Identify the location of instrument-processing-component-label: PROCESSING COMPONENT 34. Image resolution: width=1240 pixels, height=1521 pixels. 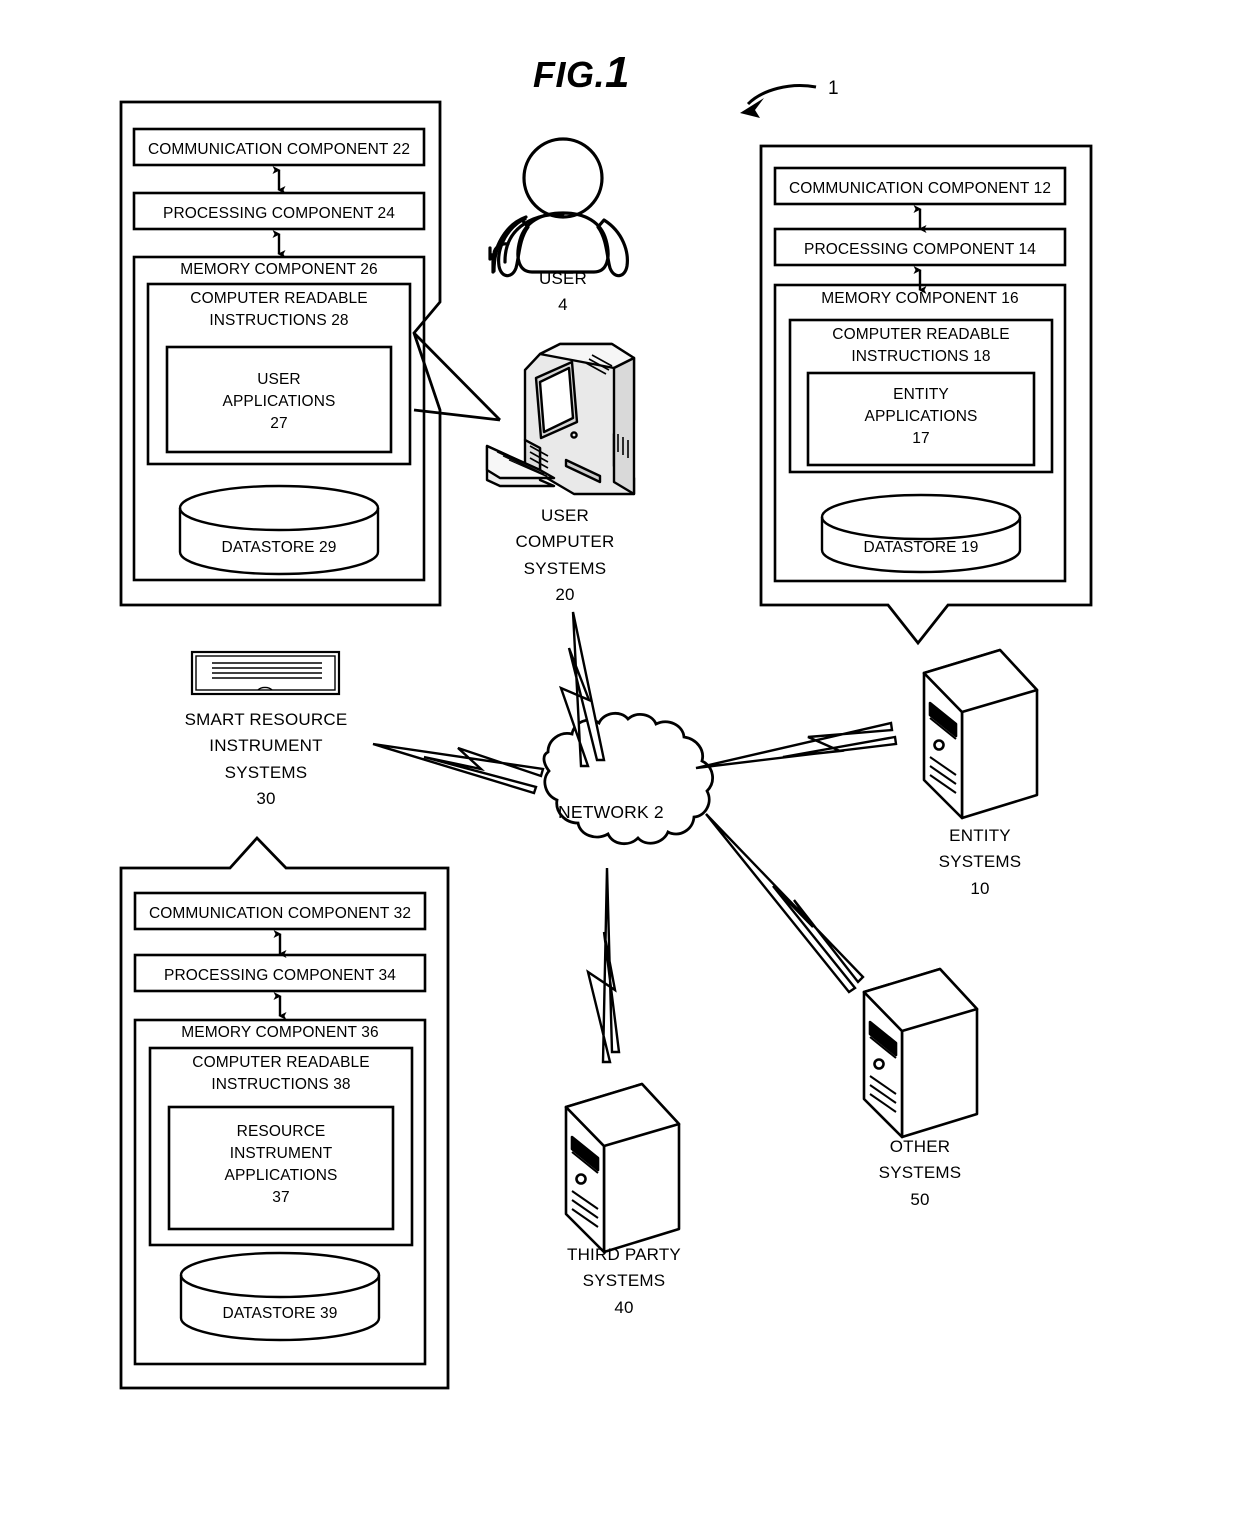
(280, 975).